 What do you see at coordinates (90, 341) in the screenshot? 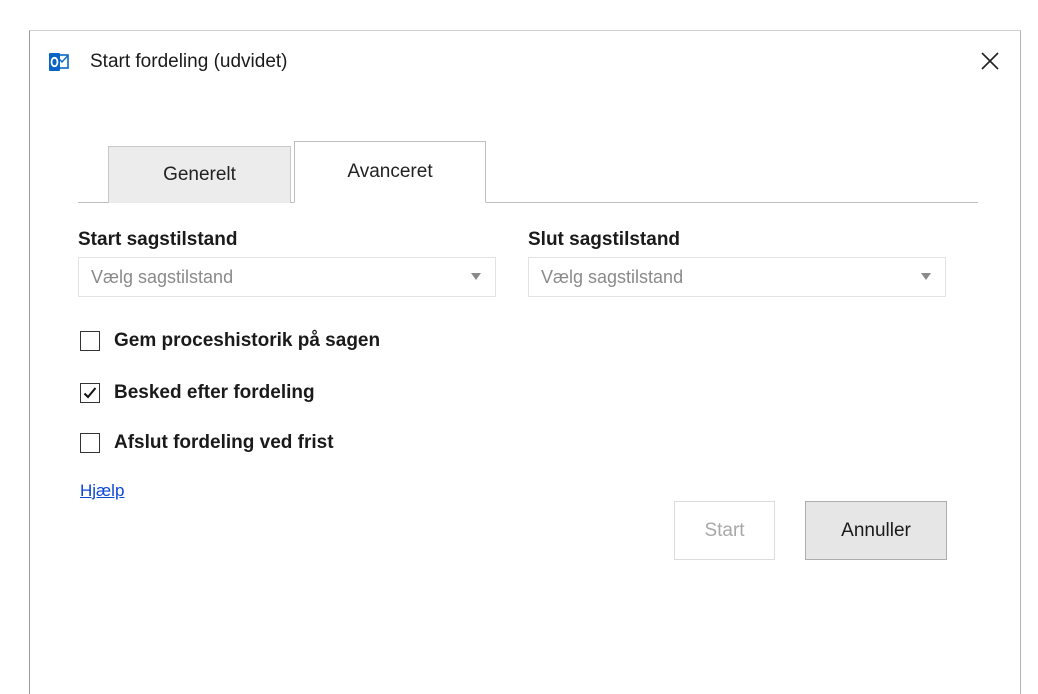
I see `save-history-checkbox` at bounding box center [90, 341].